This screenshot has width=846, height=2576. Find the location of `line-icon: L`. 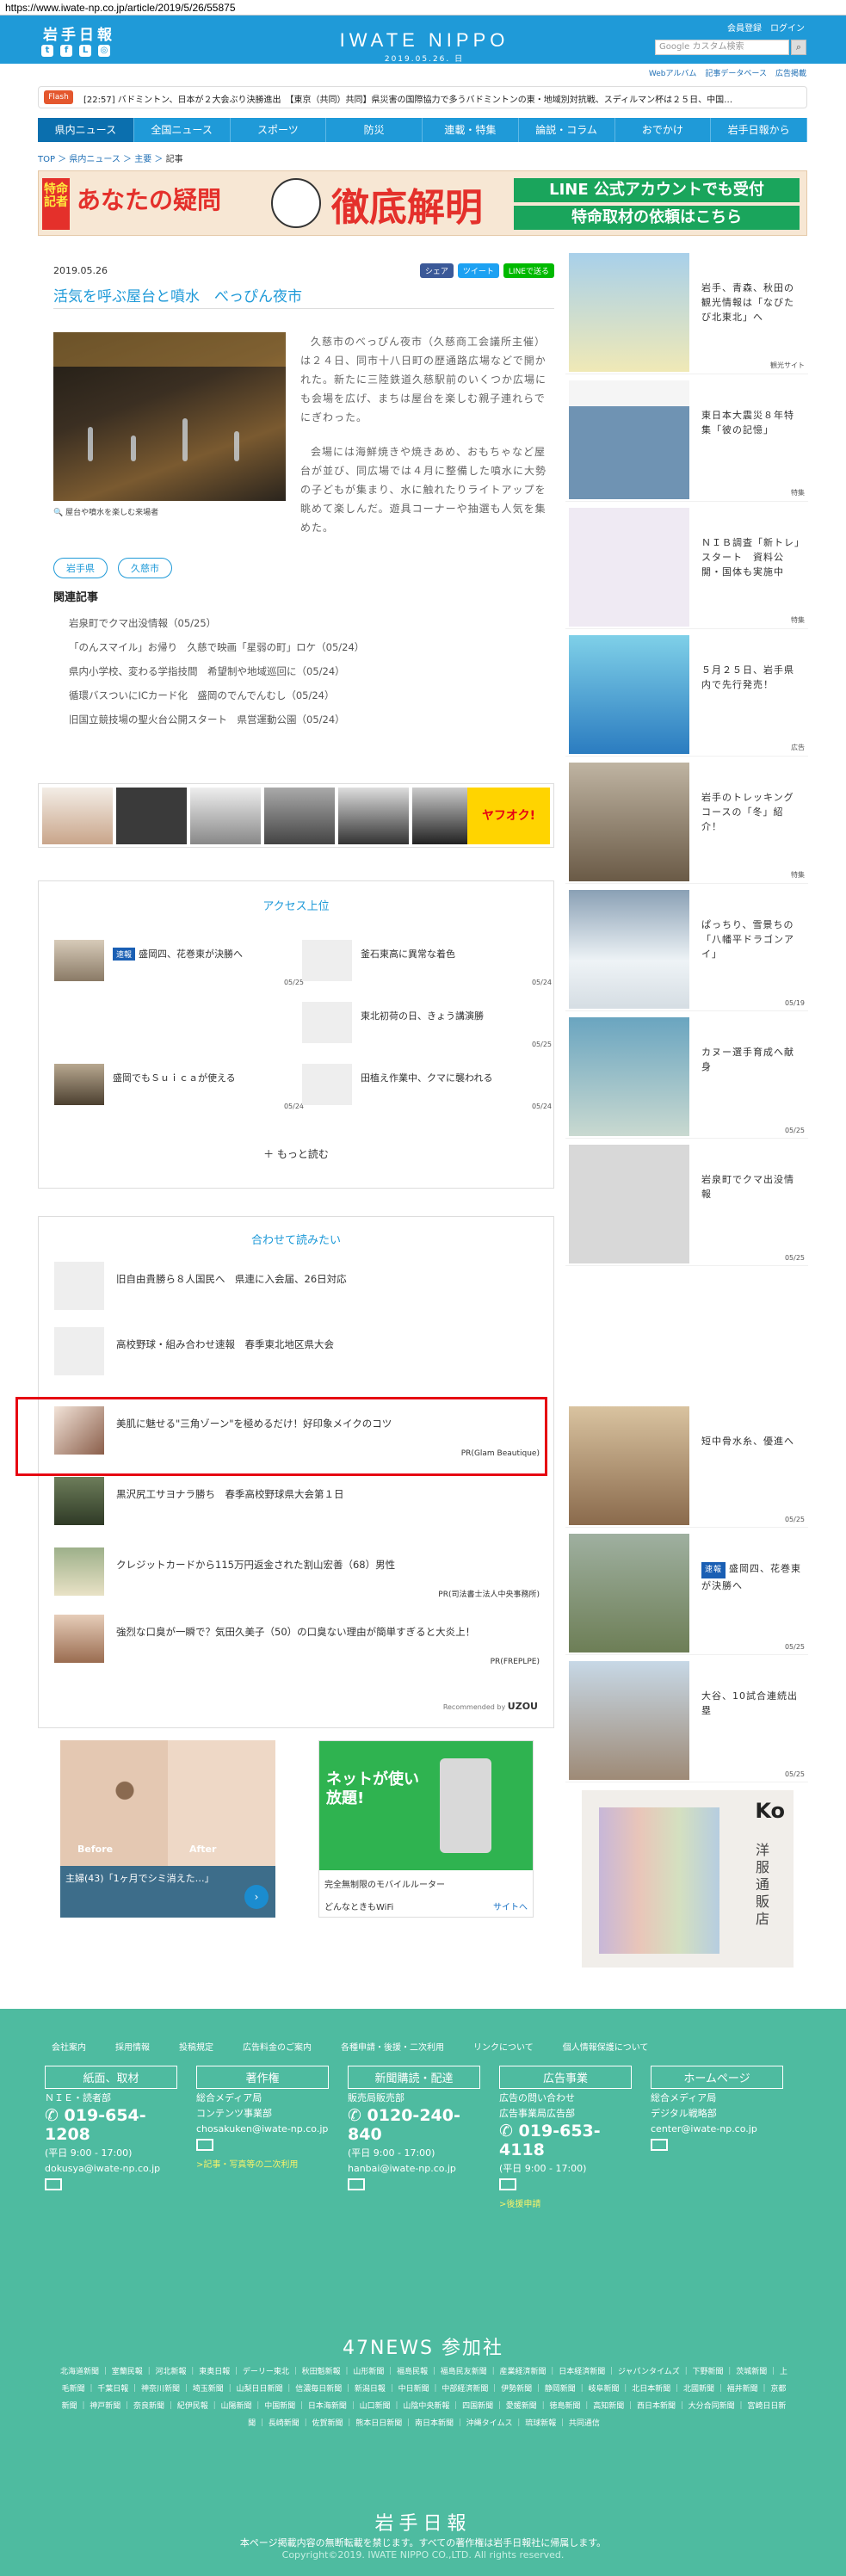

line-icon: L is located at coordinates (85, 51).